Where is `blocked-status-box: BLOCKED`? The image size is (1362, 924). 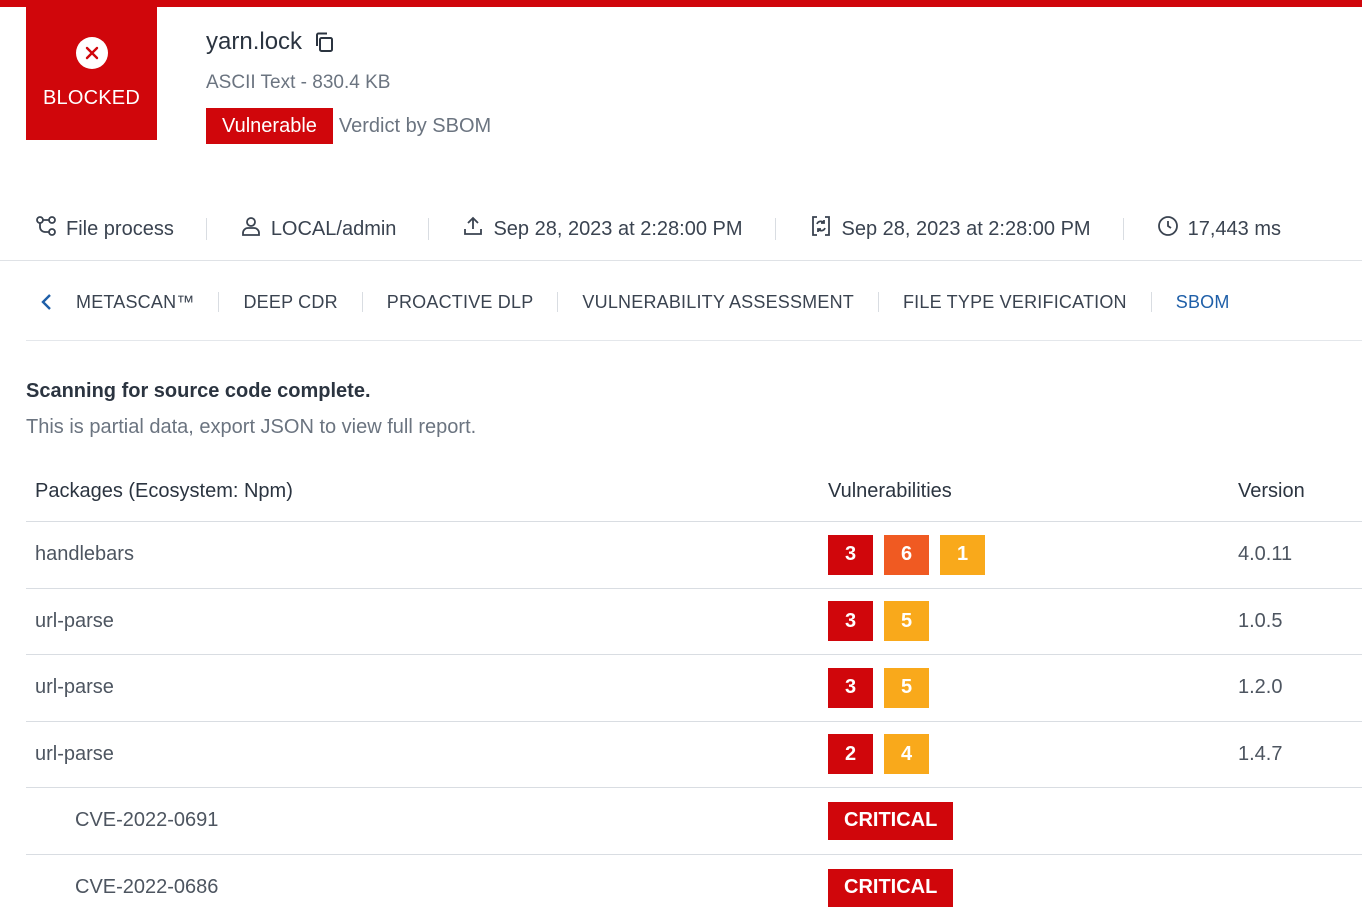
blocked-status-box: BLOCKED is located at coordinates (91, 73).